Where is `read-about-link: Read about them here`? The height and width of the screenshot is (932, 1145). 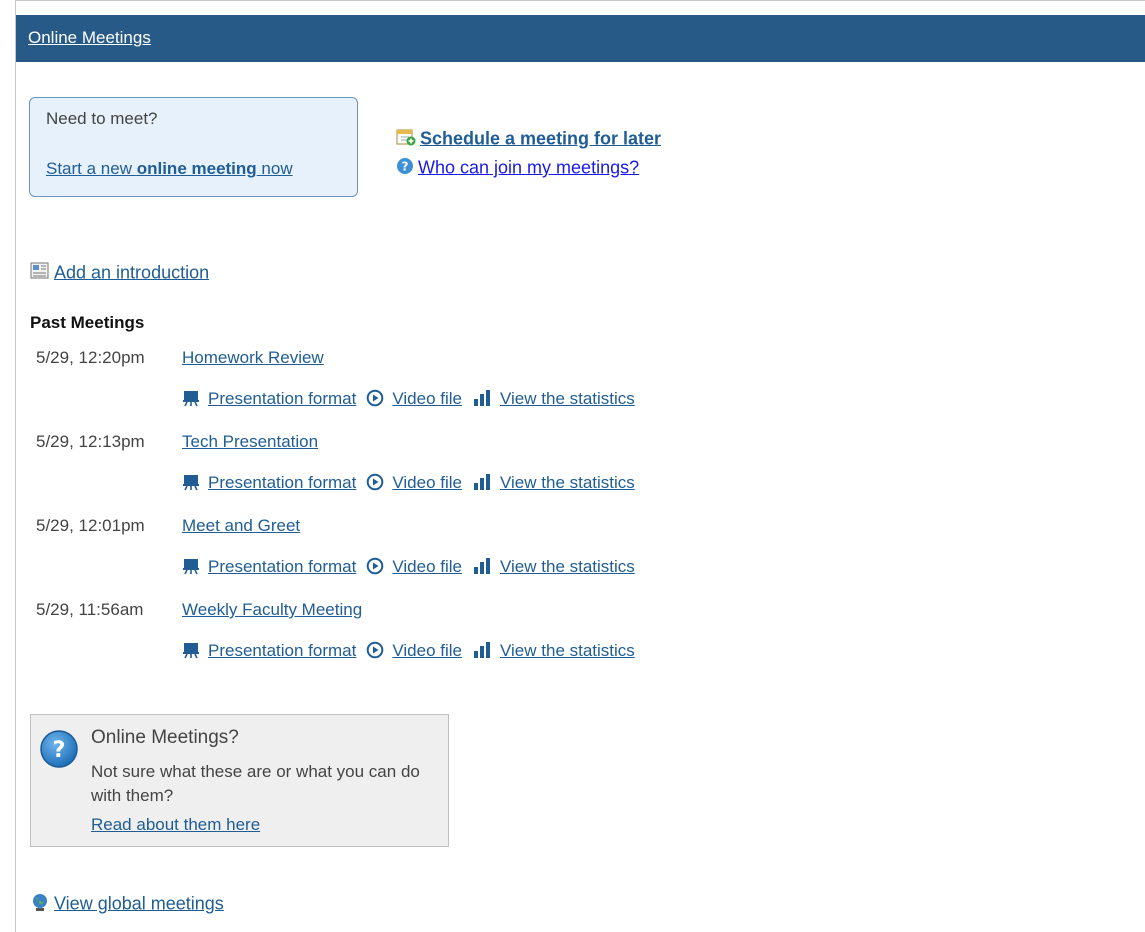 read-about-link: Read about them here is located at coordinates (175, 825).